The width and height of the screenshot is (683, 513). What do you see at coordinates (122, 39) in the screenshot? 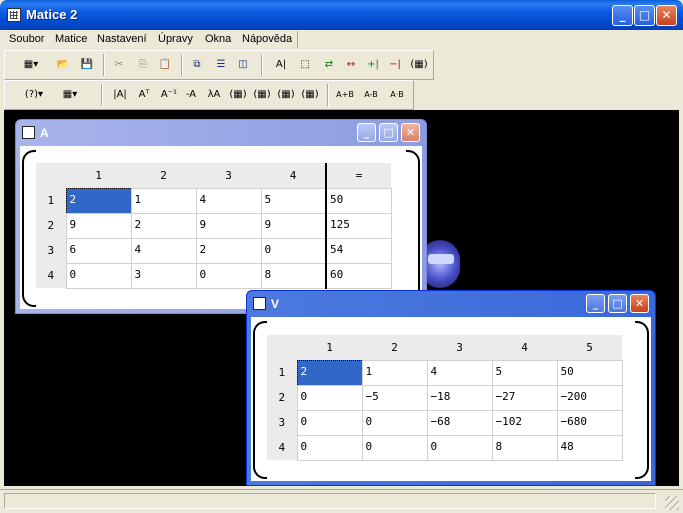
I see `menu-nastaveni: Nastavení` at bounding box center [122, 39].